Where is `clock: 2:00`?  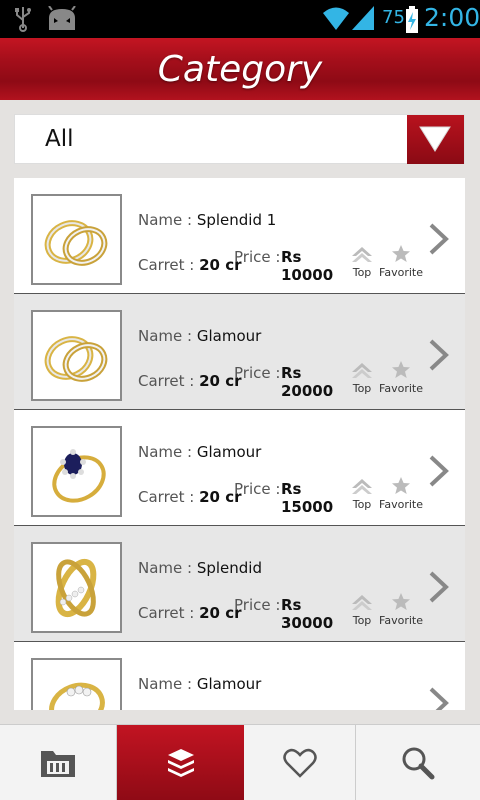
clock: 2:00 is located at coordinates (452, 17).